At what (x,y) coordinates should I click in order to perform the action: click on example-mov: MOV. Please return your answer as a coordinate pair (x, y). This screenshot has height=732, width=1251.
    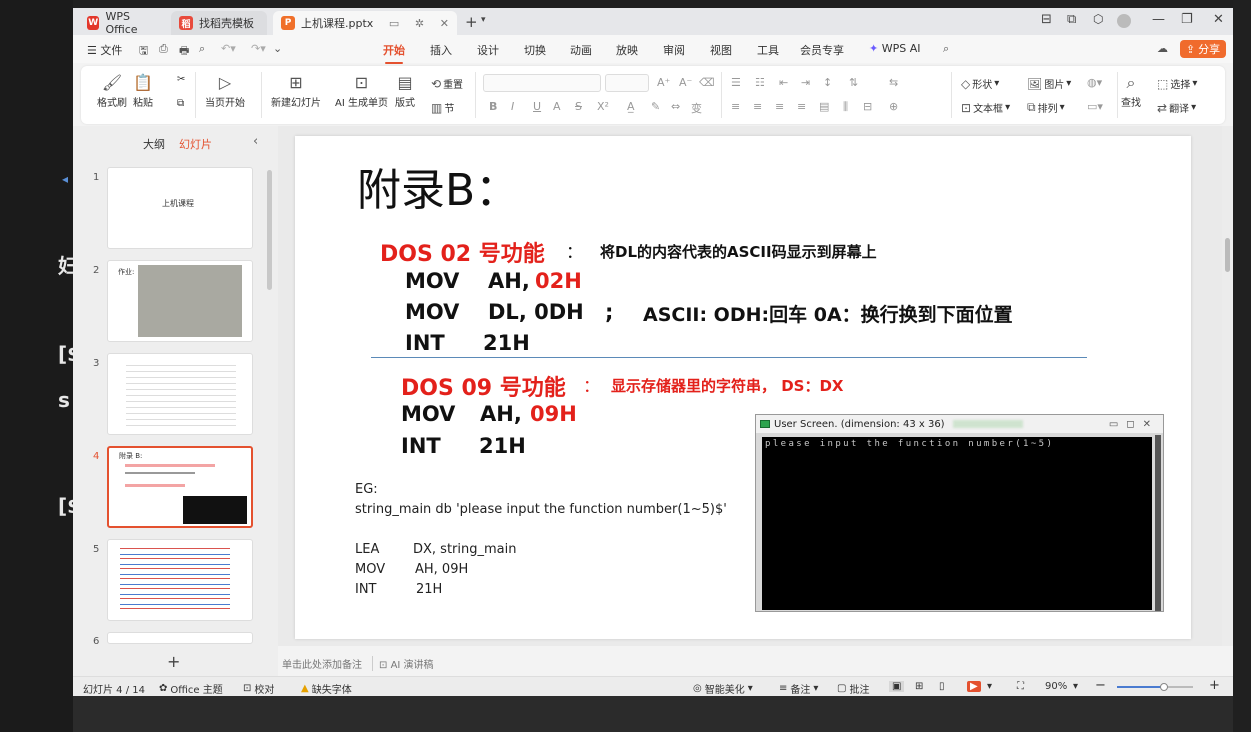
    Looking at the image, I should click on (370, 569).